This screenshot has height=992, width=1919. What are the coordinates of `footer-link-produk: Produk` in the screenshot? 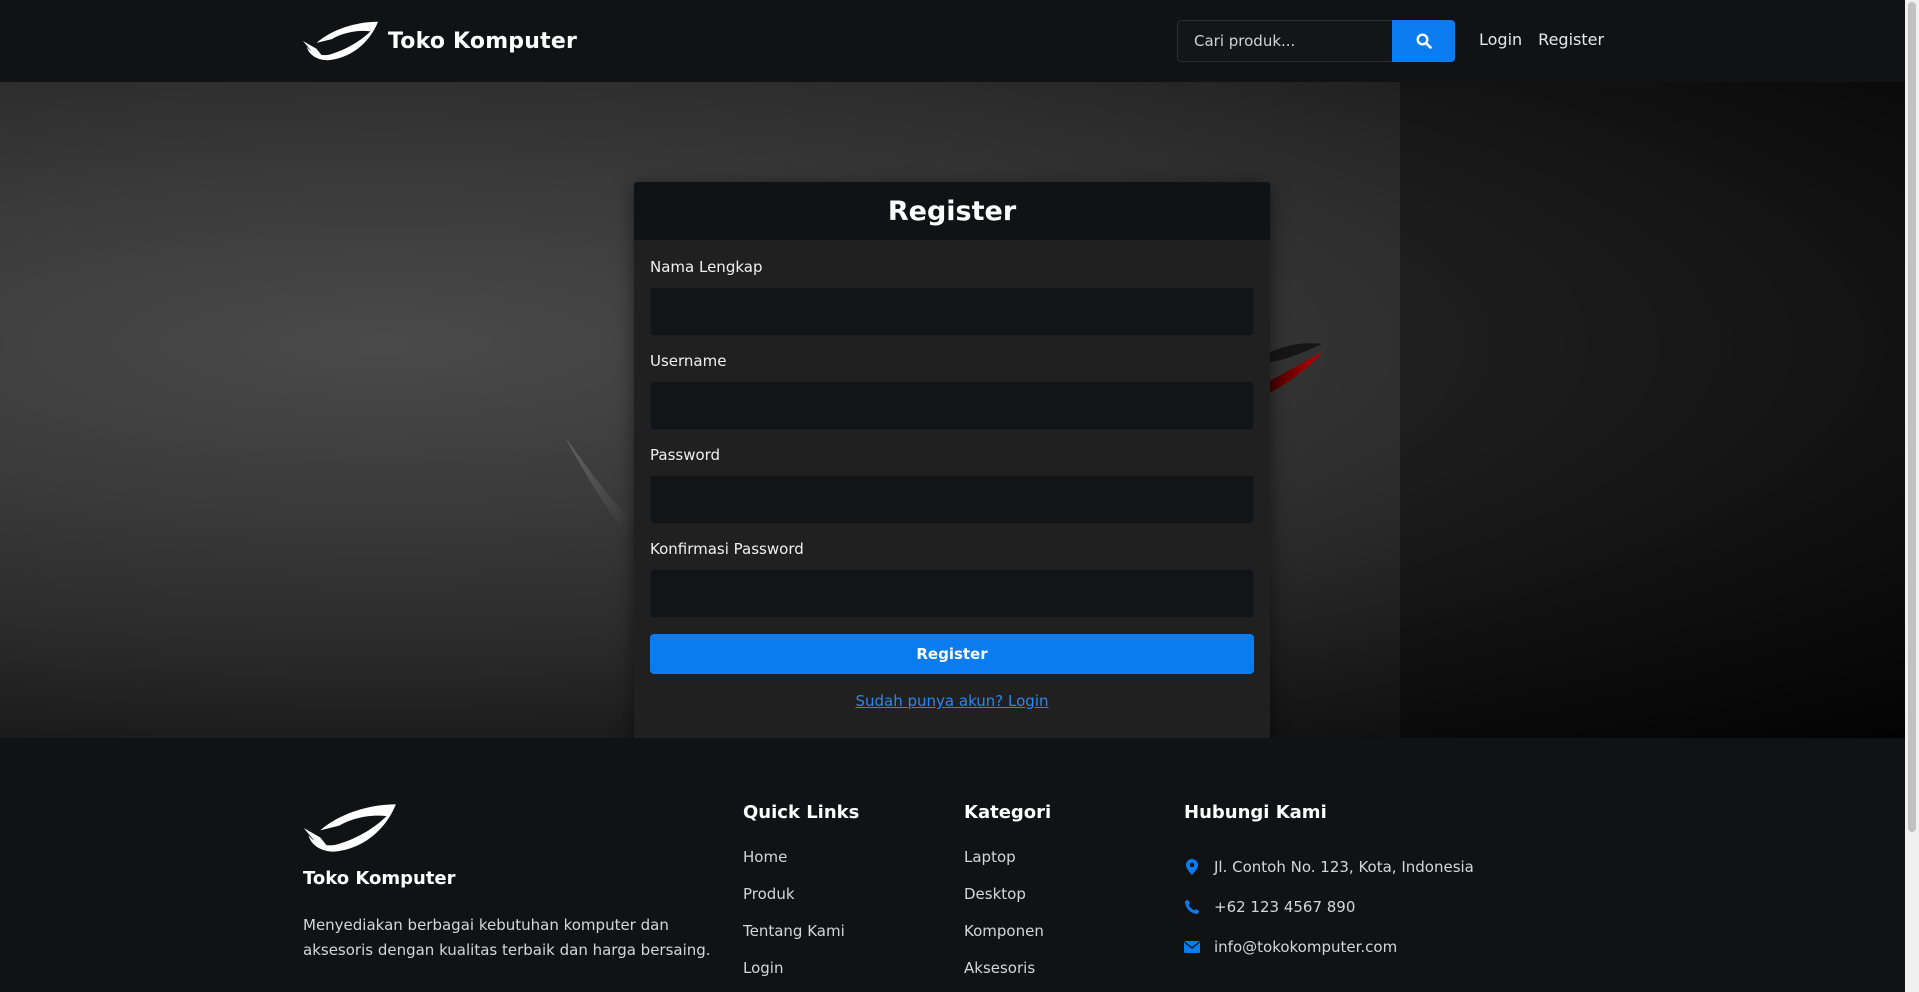 It's located at (769, 894).